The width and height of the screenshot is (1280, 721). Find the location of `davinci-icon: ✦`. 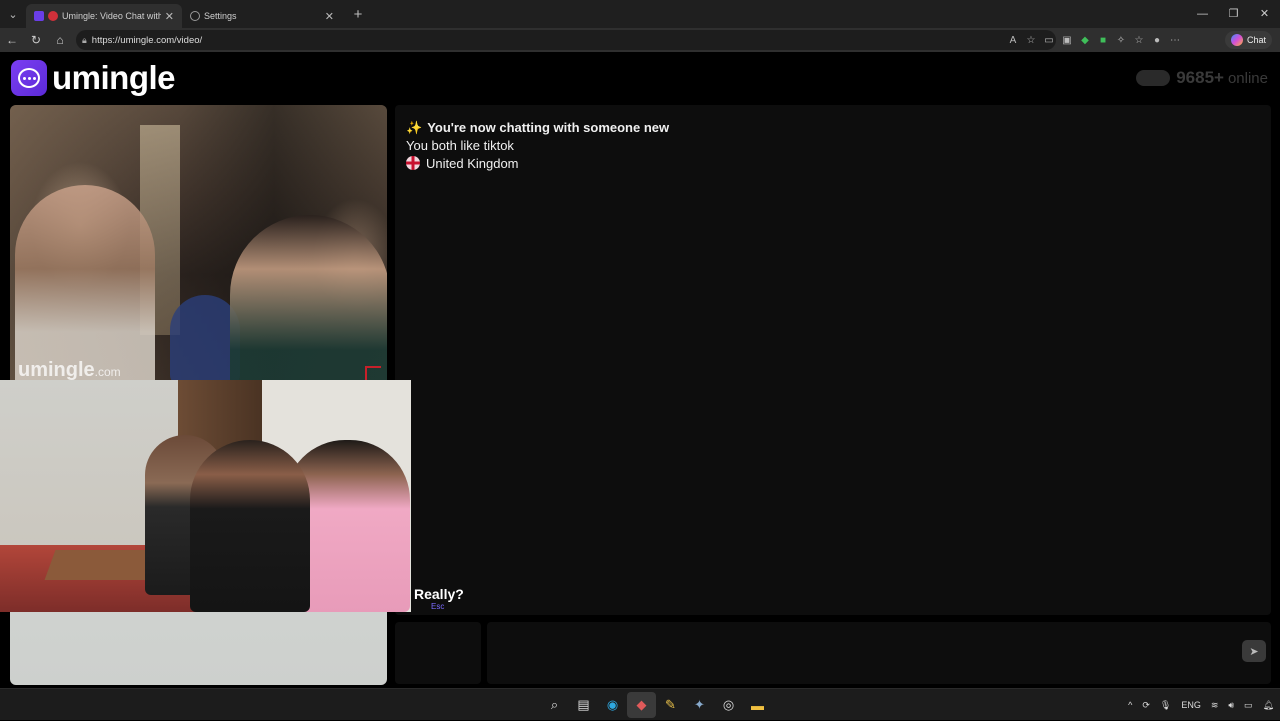

davinci-icon: ✦ is located at coordinates (699, 705).